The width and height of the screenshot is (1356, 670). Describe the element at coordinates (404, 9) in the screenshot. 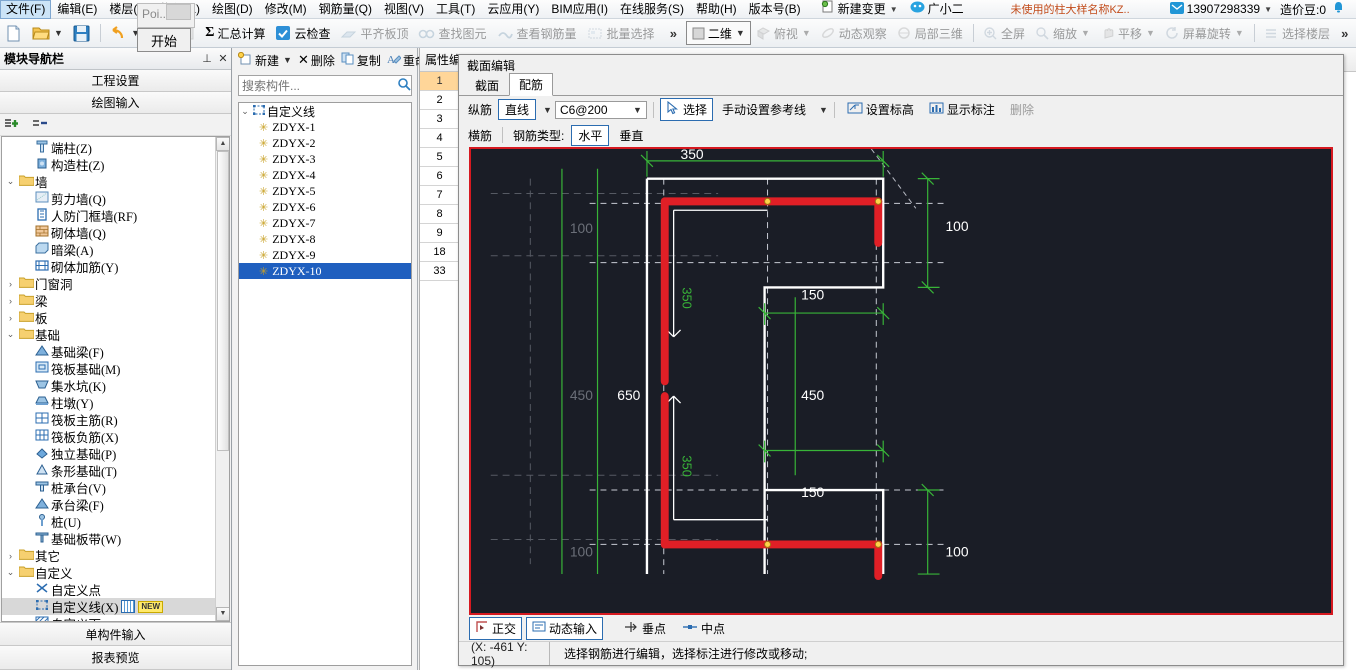

I see `menu-item-view: 视图(V)` at that location.